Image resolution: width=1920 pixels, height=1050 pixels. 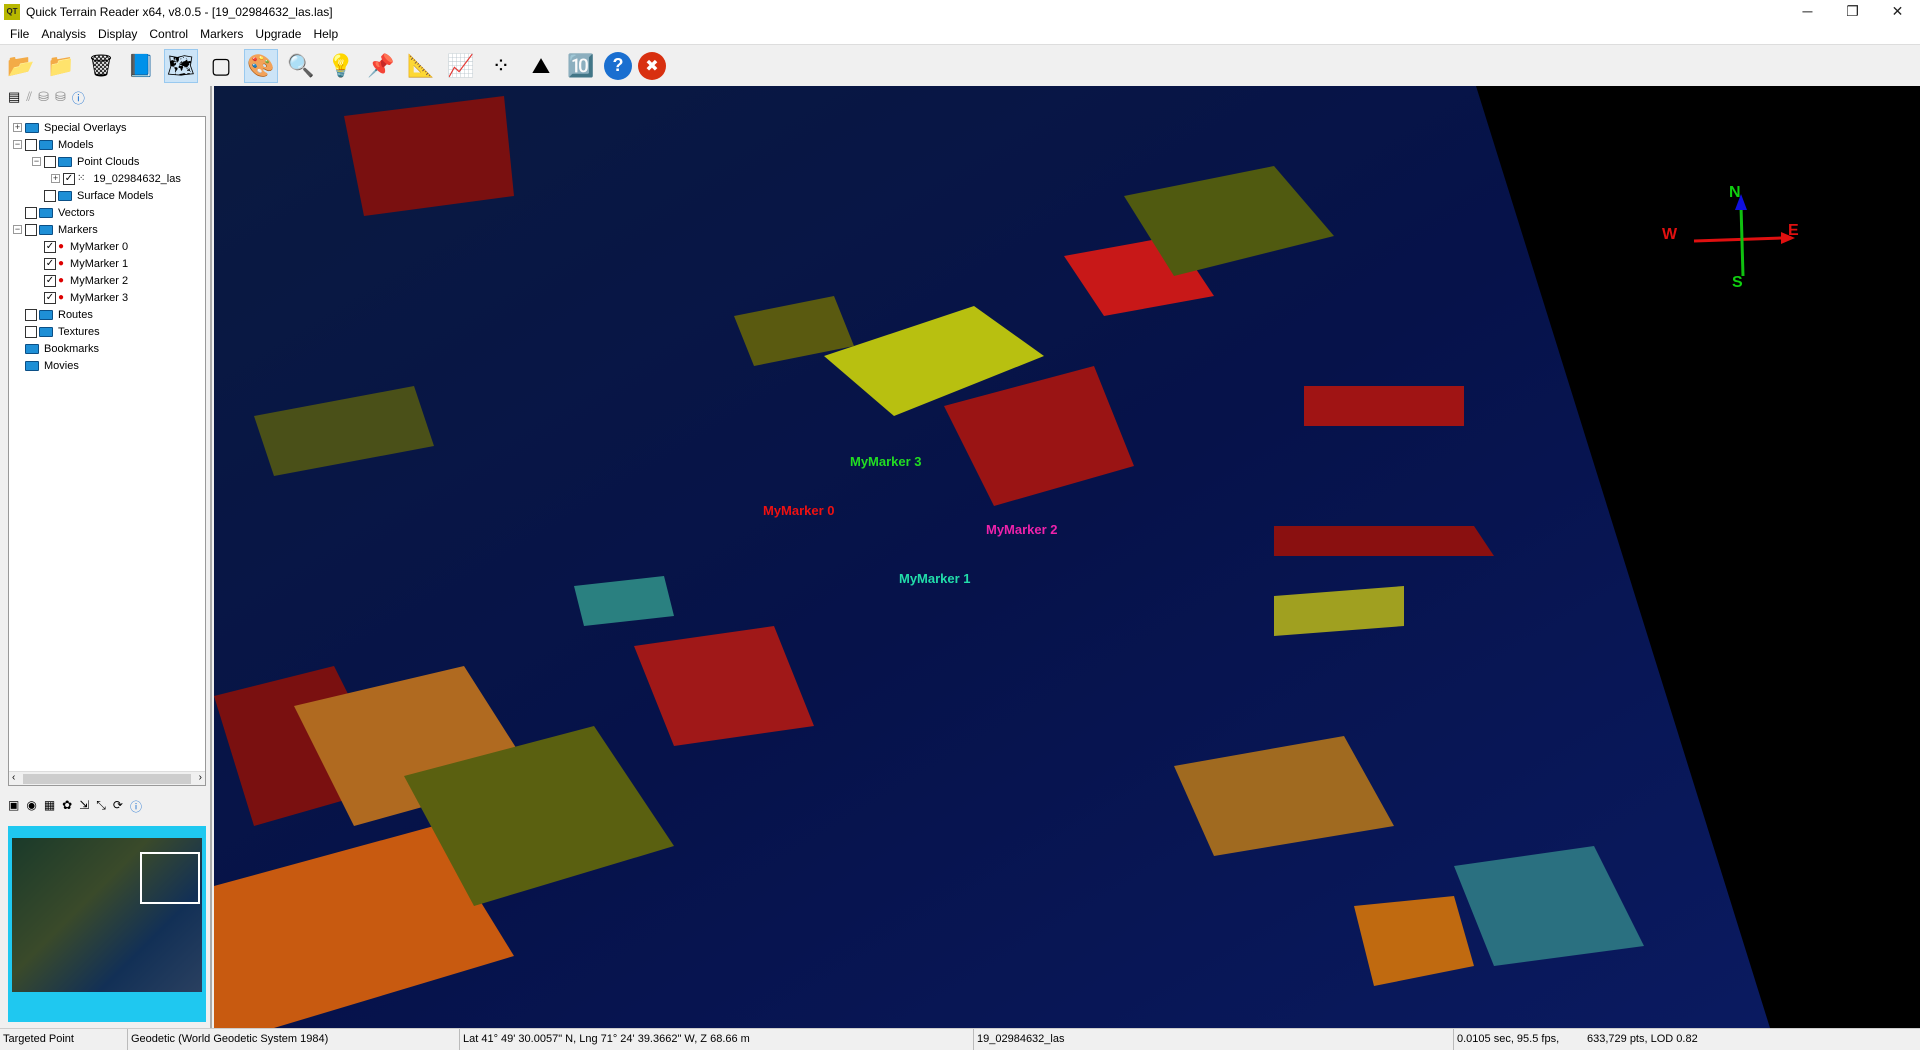 What do you see at coordinates (170, 878) in the screenshot?
I see `view-extent-box` at bounding box center [170, 878].